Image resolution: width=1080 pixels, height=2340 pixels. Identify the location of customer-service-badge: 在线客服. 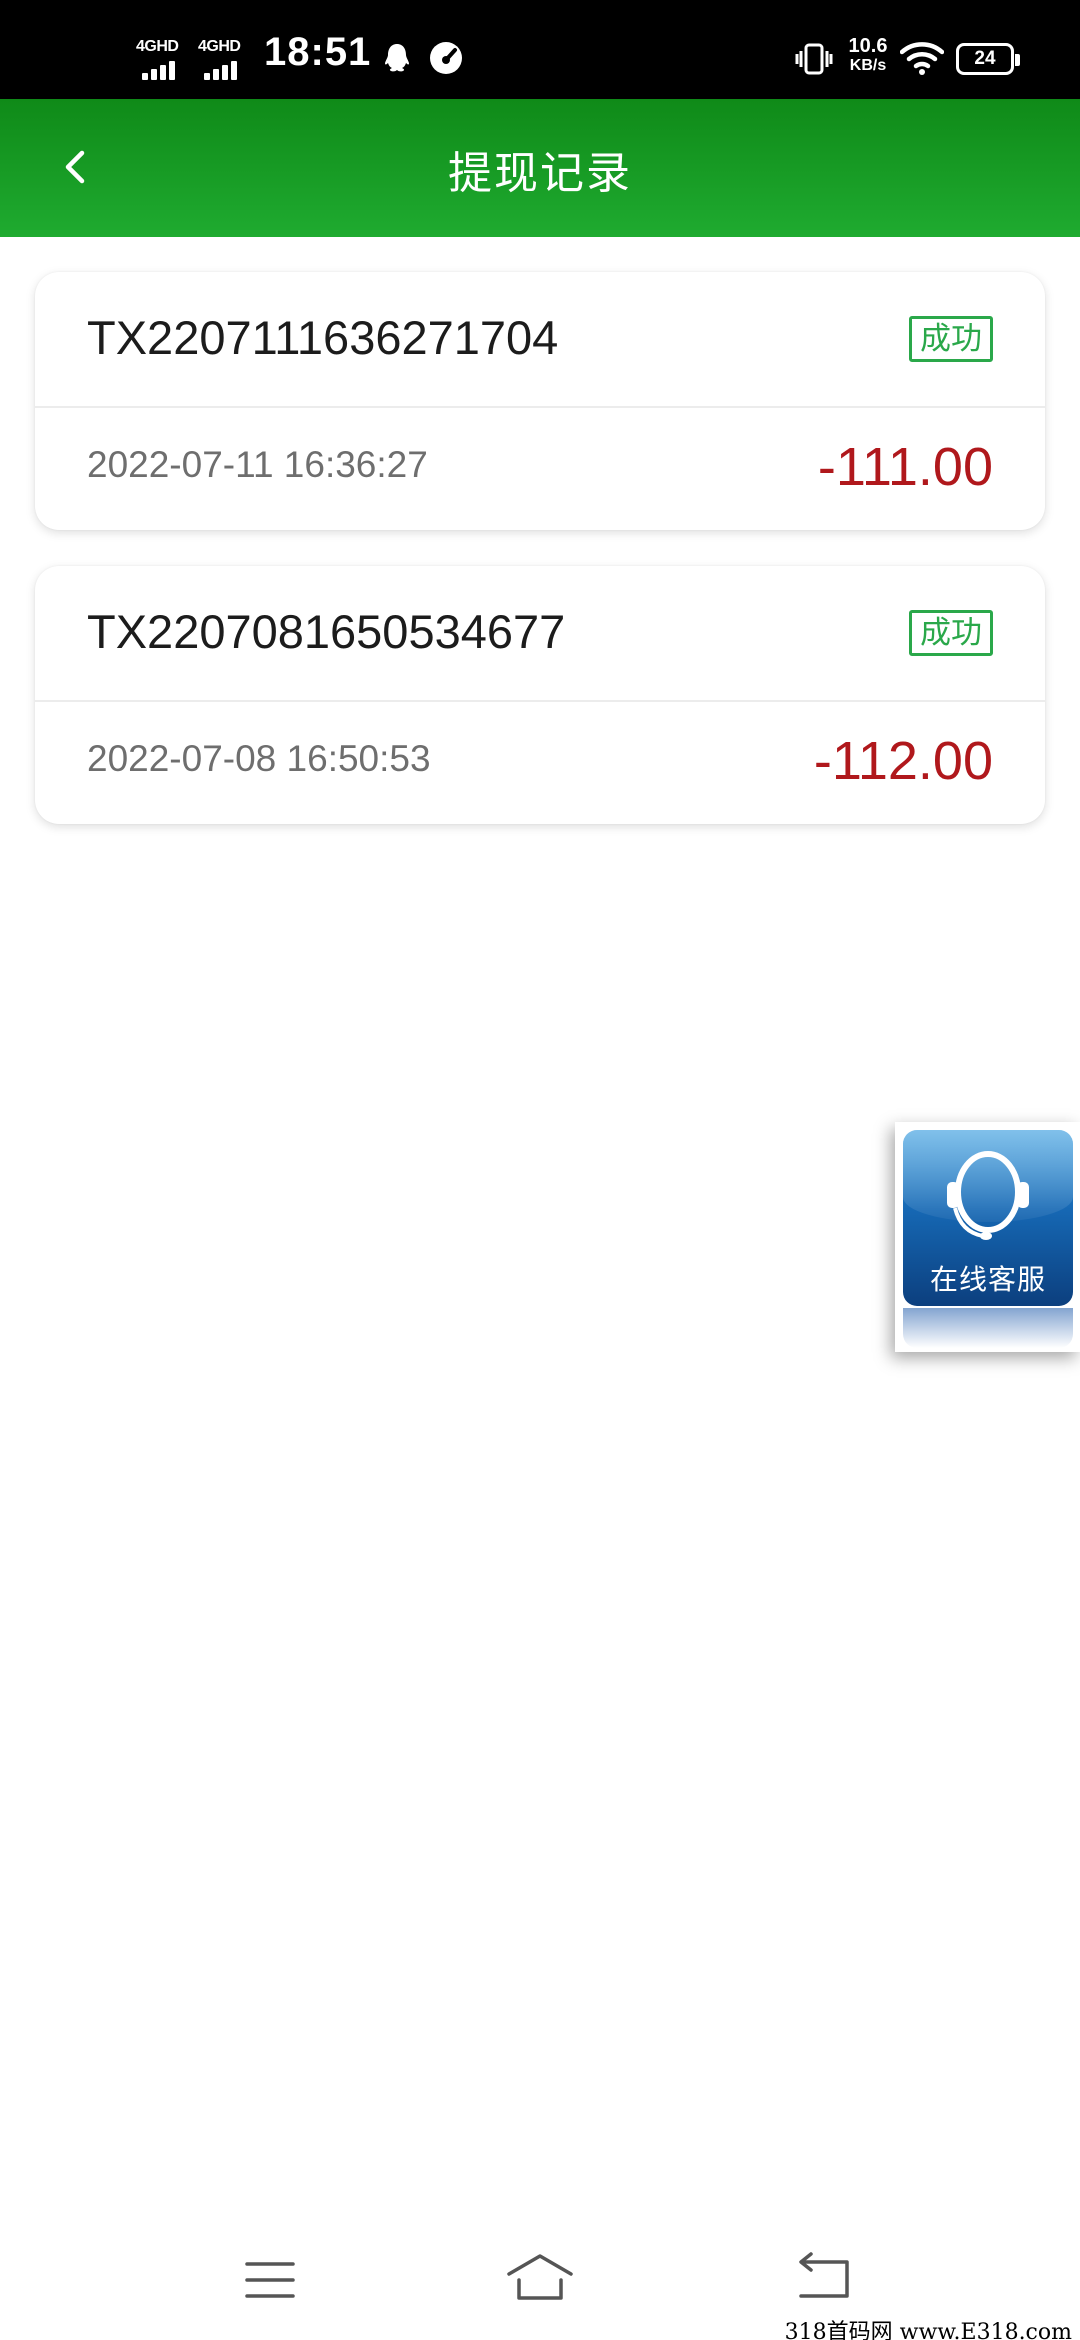
(988, 1218).